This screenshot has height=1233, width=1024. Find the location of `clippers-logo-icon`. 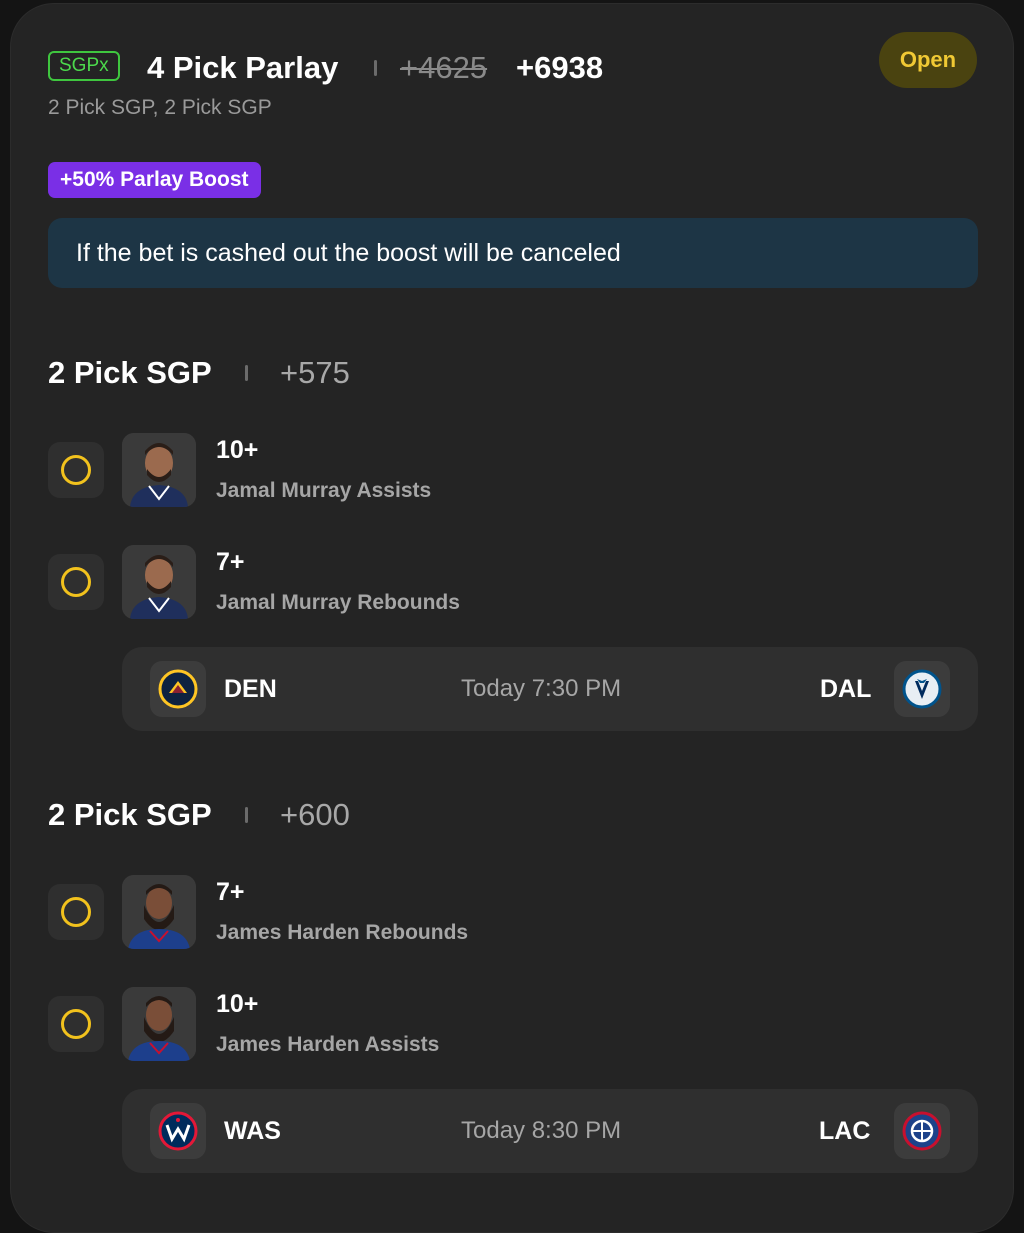

clippers-logo-icon is located at coordinates (922, 1131).